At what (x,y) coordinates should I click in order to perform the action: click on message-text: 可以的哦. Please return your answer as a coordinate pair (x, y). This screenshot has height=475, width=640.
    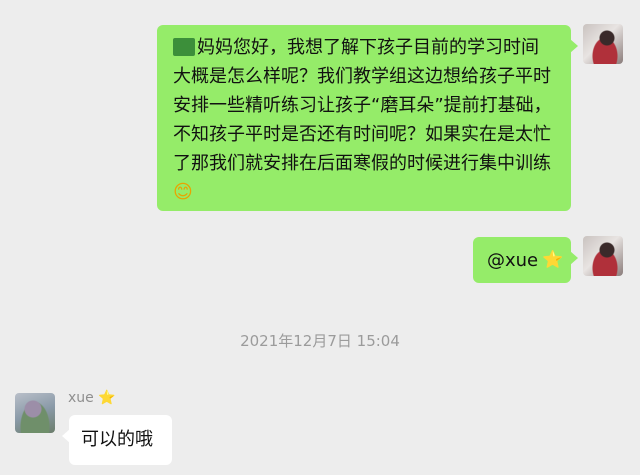
    Looking at the image, I should click on (117, 439).